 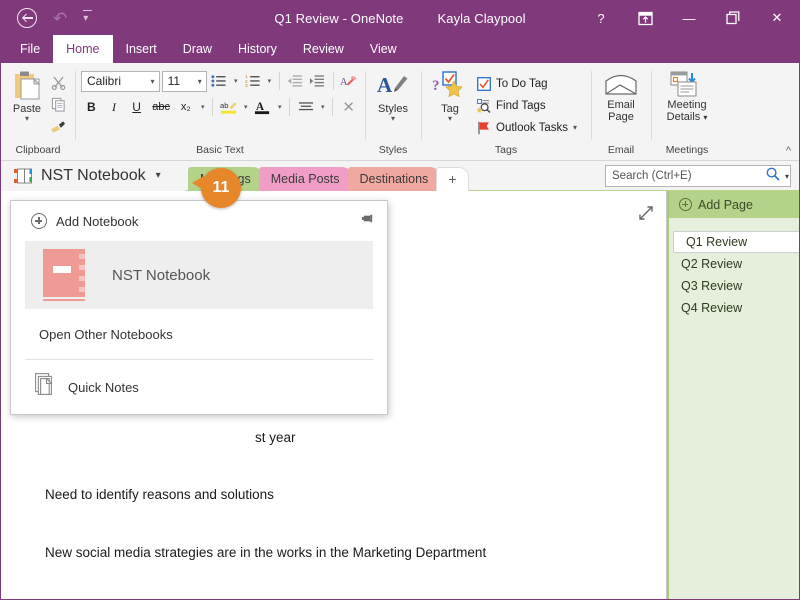 What do you see at coordinates (199, 275) in the screenshot?
I see `notebook-list-item-nst-notebook: NST Notebook` at bounding box center [199, 275].